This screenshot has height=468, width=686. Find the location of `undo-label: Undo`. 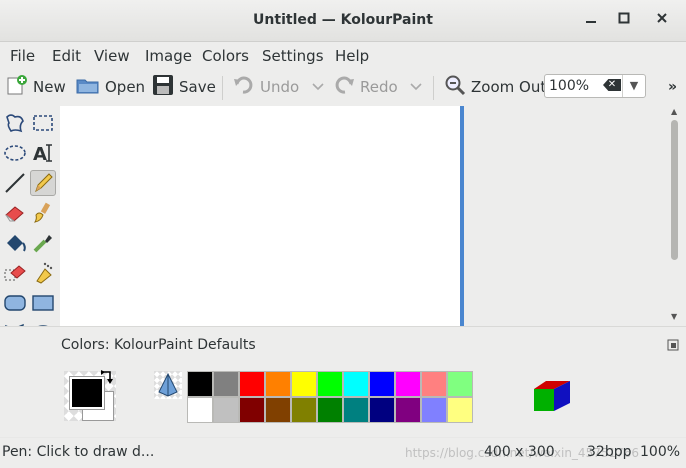

undo-label: Undo is located at coordinates (280, 87).